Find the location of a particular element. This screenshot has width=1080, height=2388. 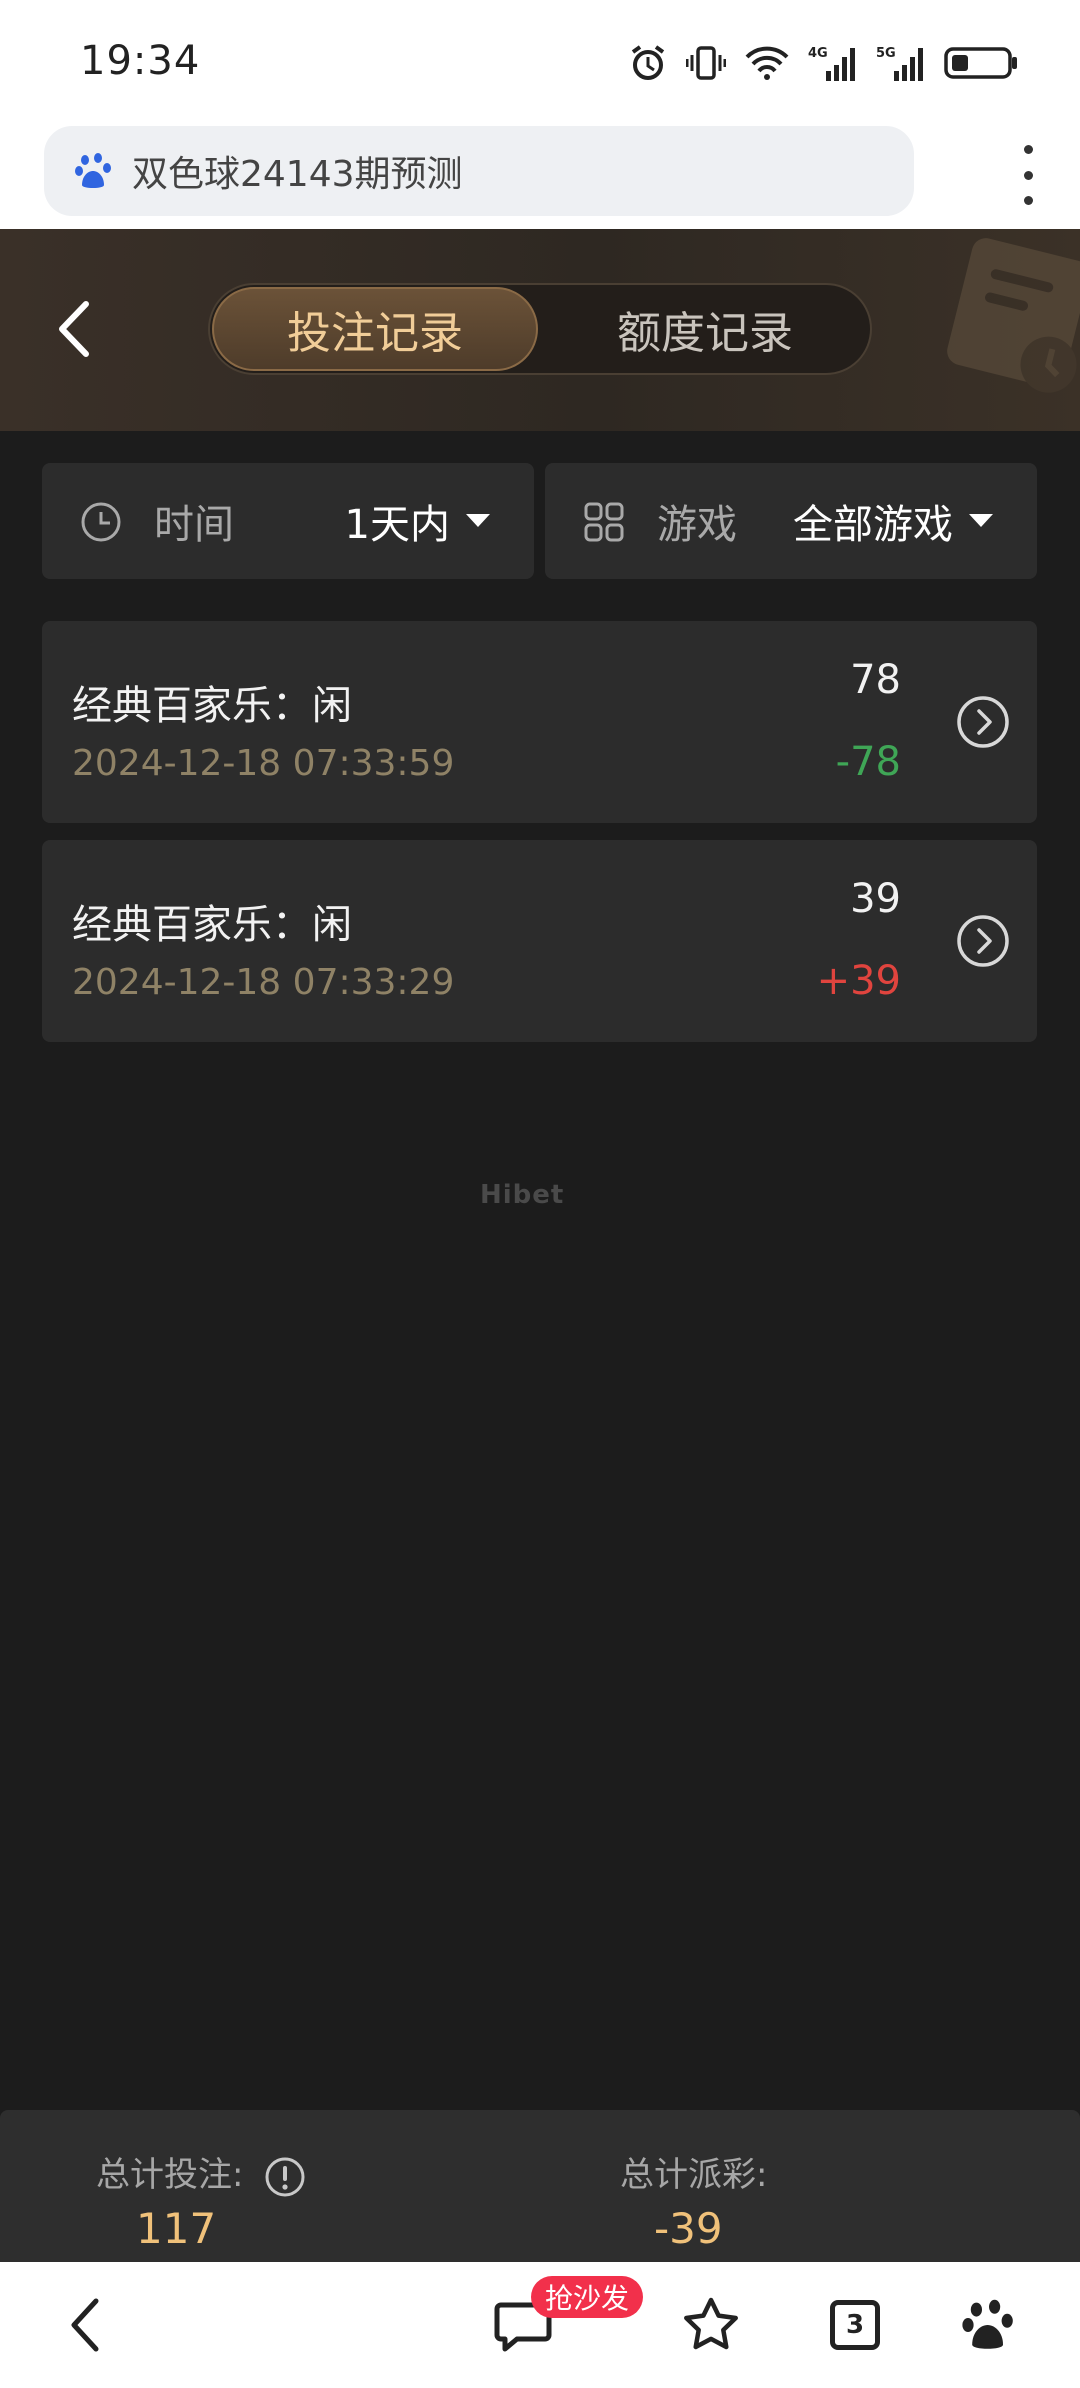

game-filter-label: 游戏 is located at coordinates (697, 525).